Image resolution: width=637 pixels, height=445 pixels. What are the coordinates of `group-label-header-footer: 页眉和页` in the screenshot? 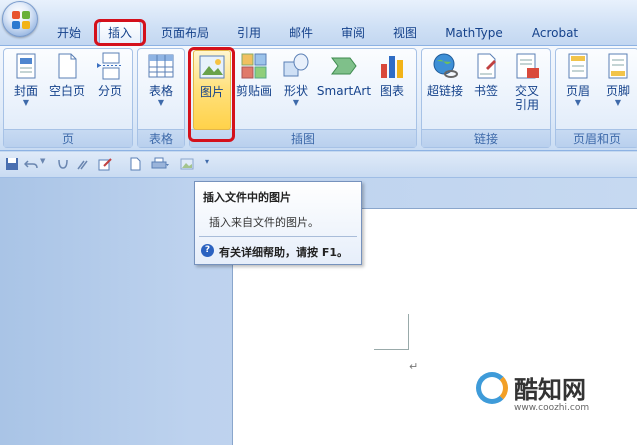 It's located at (596, 138).